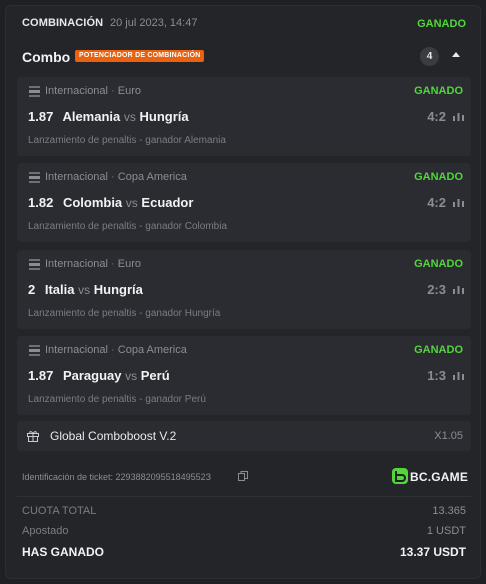  Describe the element at coordinates (41, 202) in the screenshot. I see `selection-odds: 1.82` at that location.